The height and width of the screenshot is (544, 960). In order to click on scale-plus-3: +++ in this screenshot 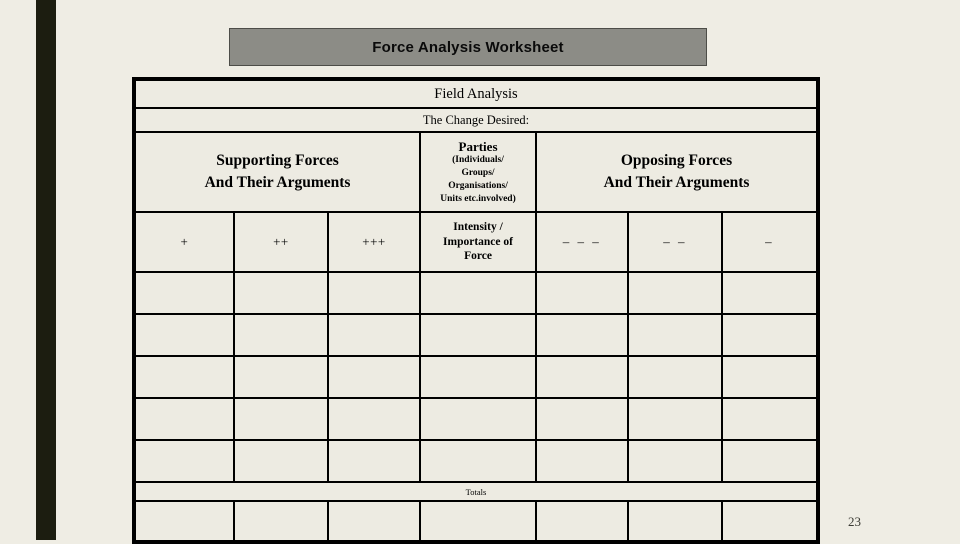, I will do `click(374, 242)`.